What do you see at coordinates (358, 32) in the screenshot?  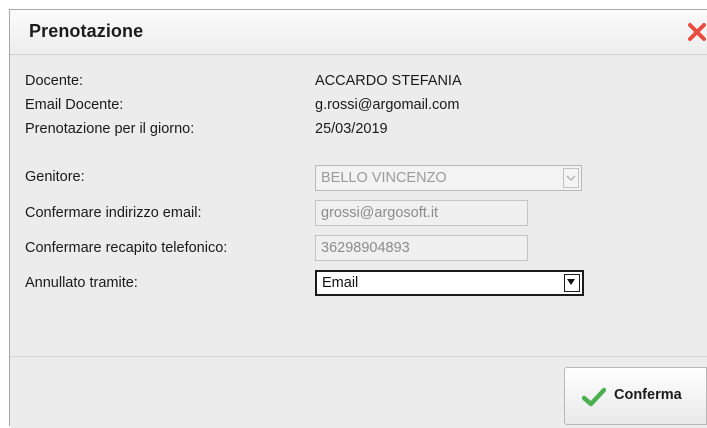 I see `dialog-titlebar: Prenotazione` at bounding box center [358, 32].